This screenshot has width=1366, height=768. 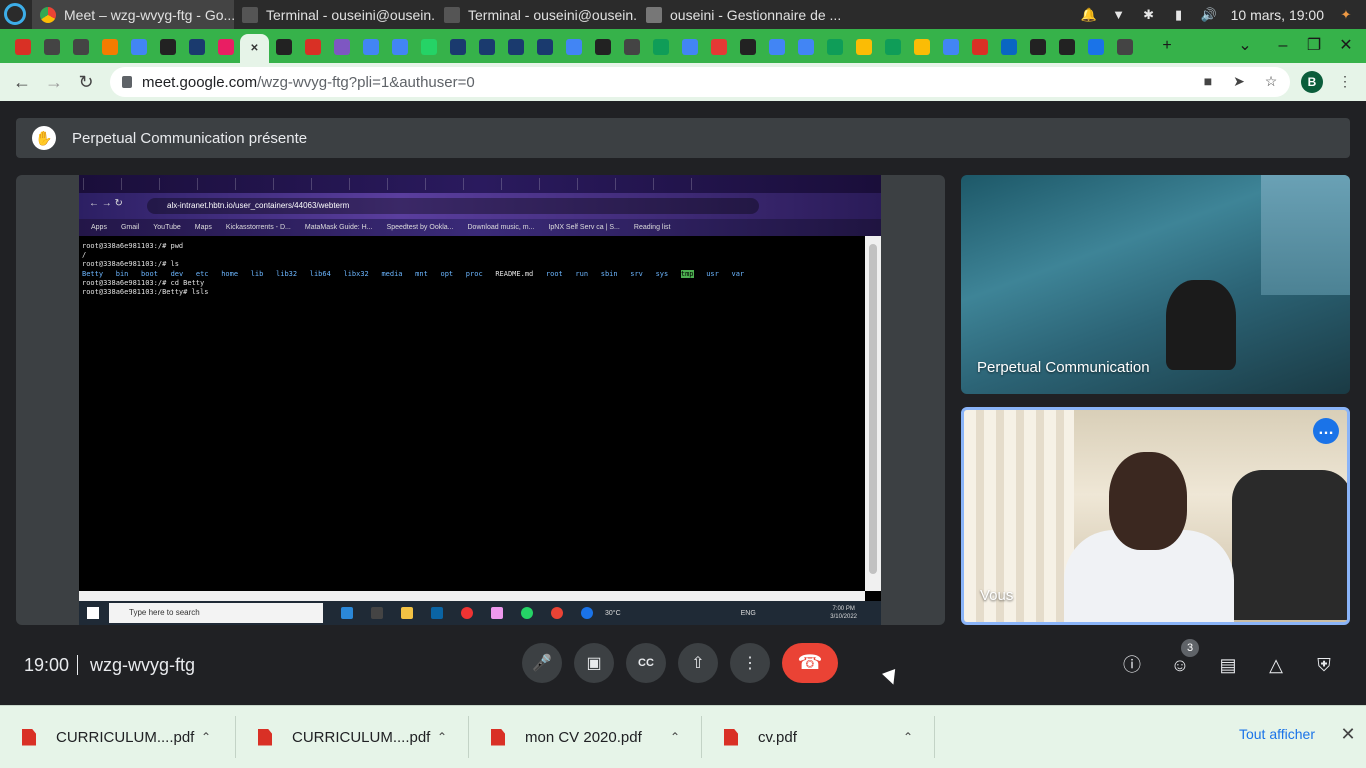 What do you see at coordinates (1277, 734) in the screenshot?
I see `show-all-downloads-link: Tout afficher` at bounding box center [1277, 734].